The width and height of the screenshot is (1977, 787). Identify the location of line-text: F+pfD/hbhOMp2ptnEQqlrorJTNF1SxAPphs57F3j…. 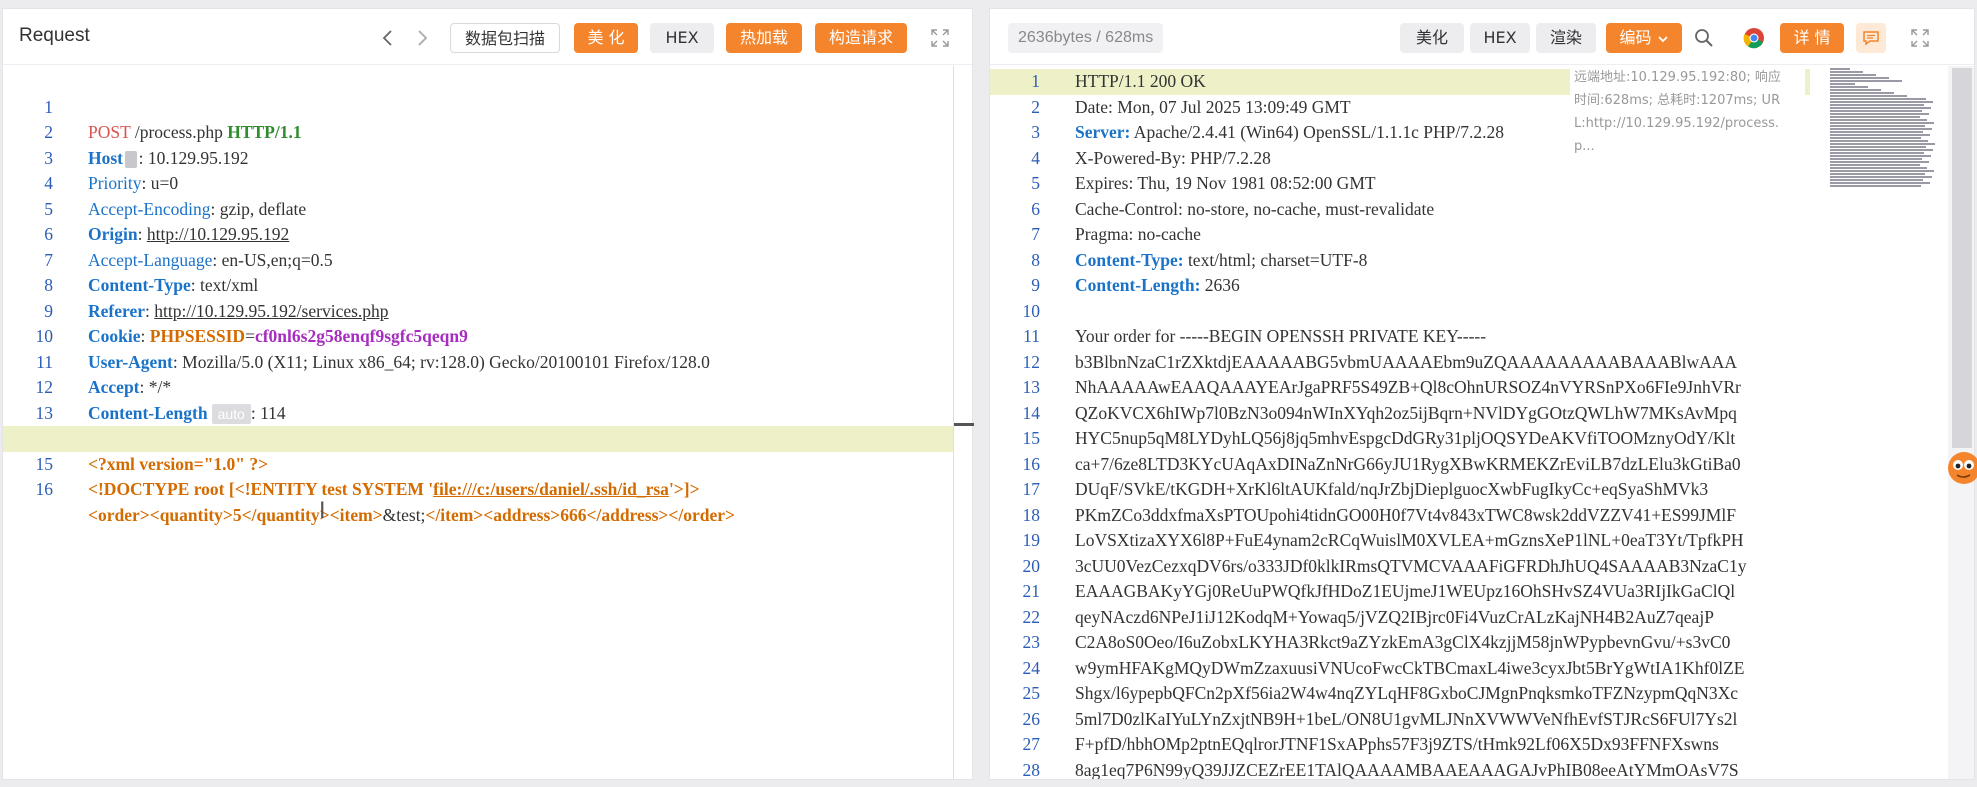
(1397, 744).